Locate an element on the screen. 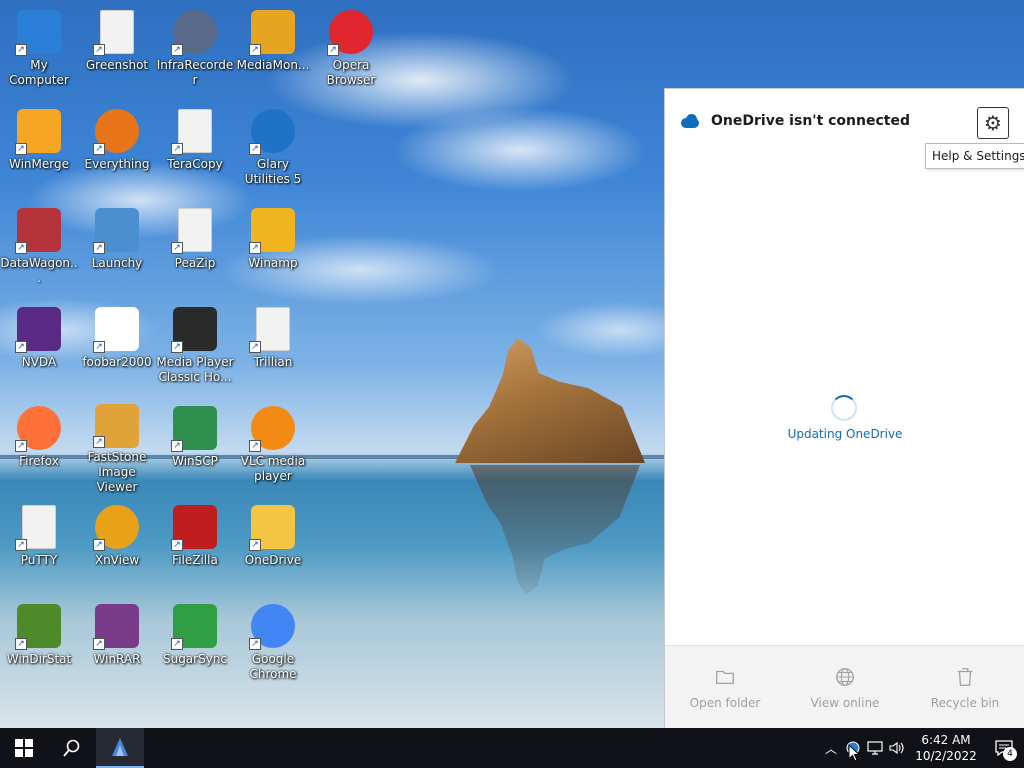 This screenshot has width=1024, height=768. action-center-button: 4 is located at coordinates (1004, 748).